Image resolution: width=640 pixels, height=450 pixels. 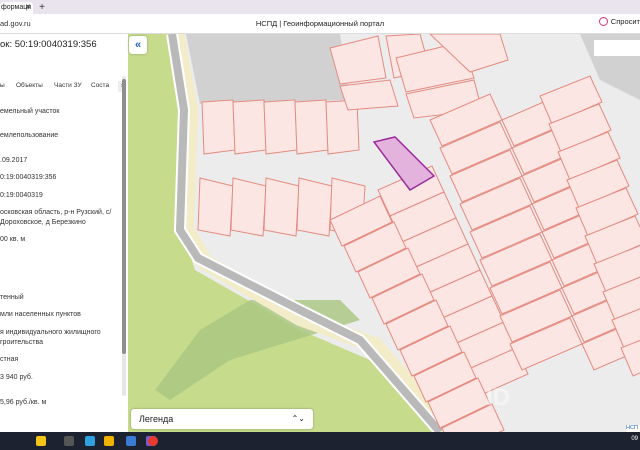 I want to click on field-cadastral-value: 3 940 руб., so click(x=16, y=377).